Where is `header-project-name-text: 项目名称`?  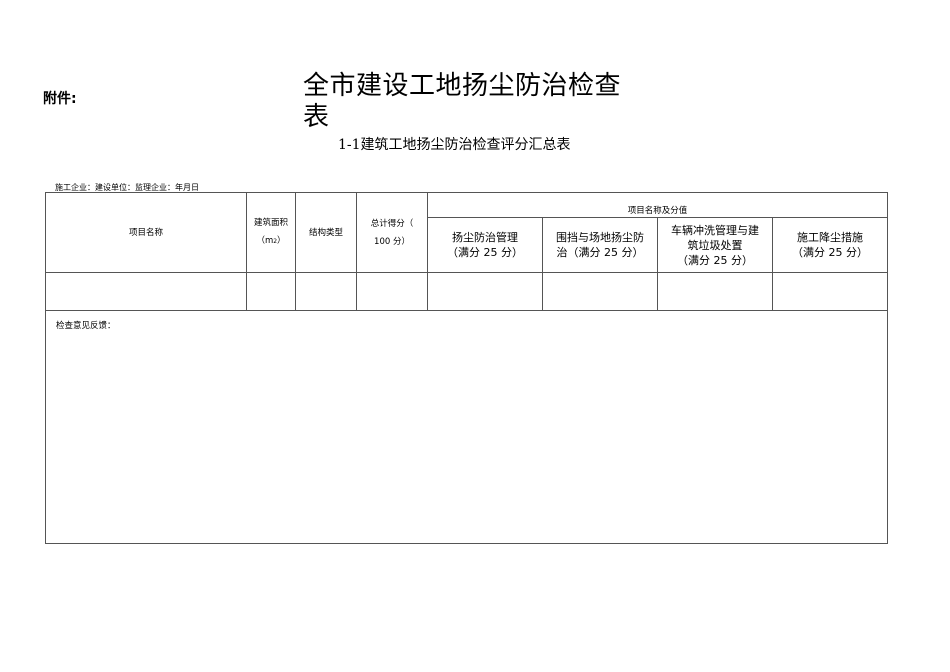 header-project-name-text: 项目名称 is located at coordinates (145, 232).